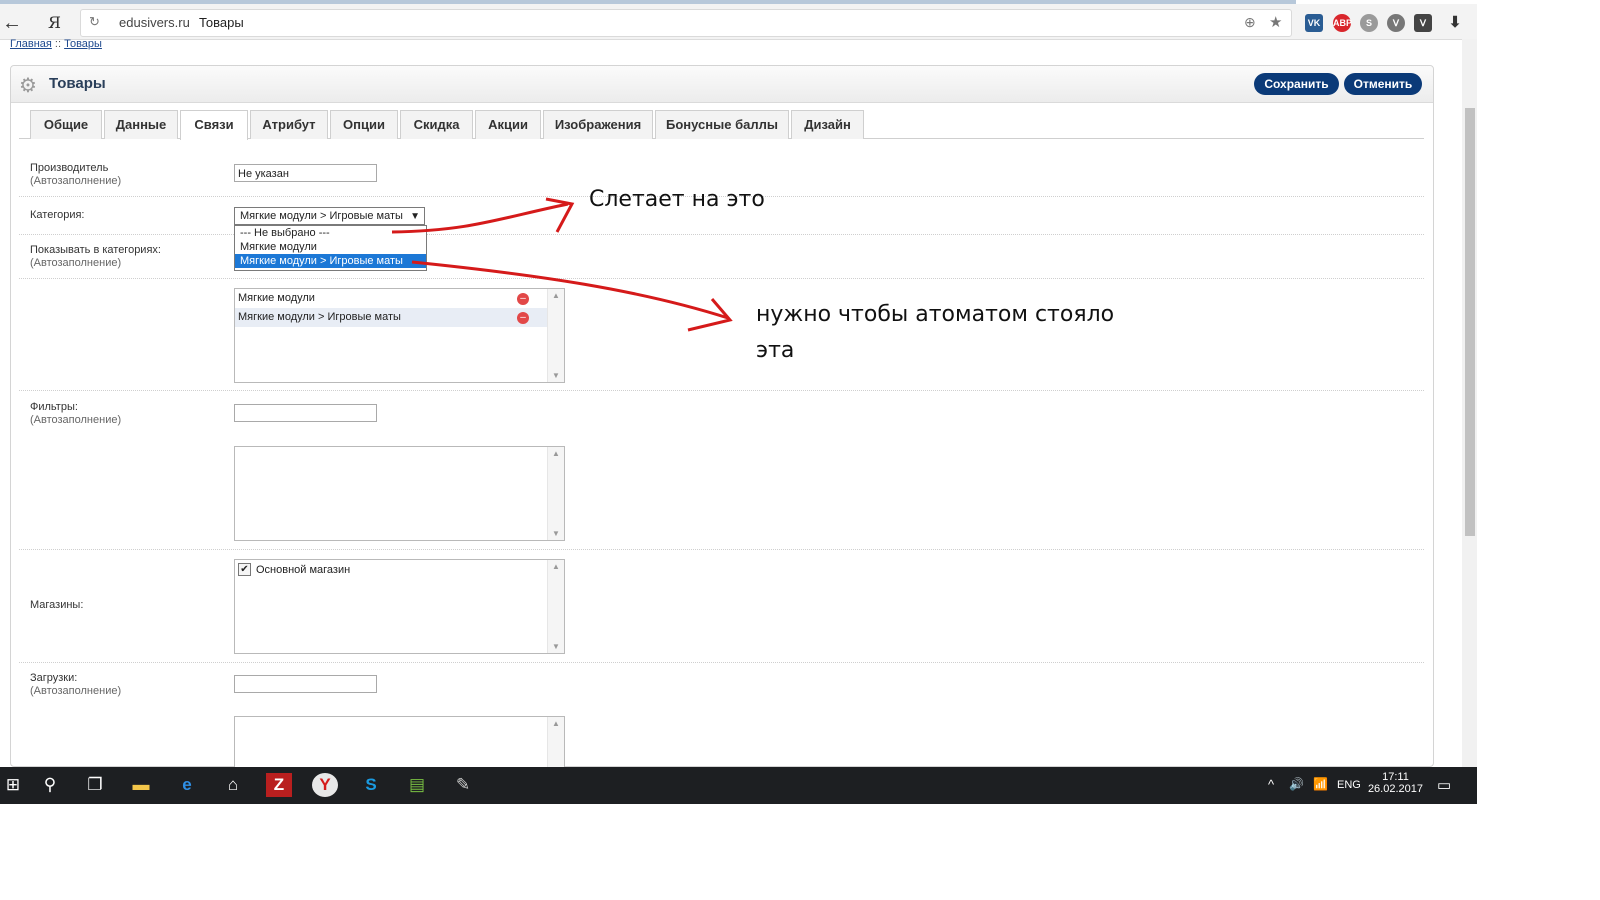  I want to click on clock: 17:11 26.02.2017, so click(1395, 783).